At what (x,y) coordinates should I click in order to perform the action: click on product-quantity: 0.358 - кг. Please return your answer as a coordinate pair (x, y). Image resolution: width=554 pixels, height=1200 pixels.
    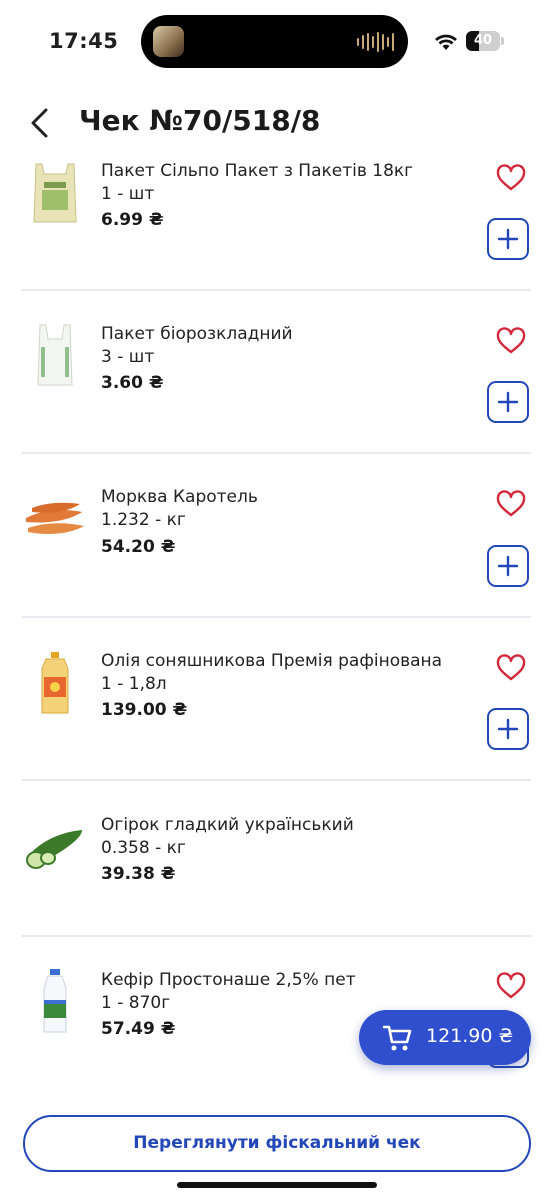
    Looking at the image, I should click on (143, 848).